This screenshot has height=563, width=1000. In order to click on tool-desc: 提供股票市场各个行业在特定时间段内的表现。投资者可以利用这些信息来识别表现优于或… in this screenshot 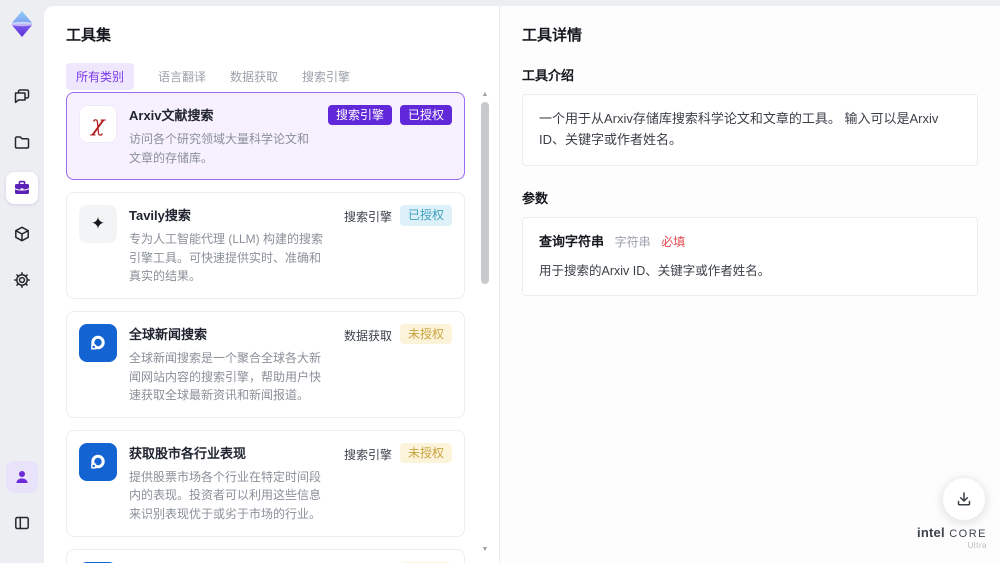, I will do `click(225, 495)`.